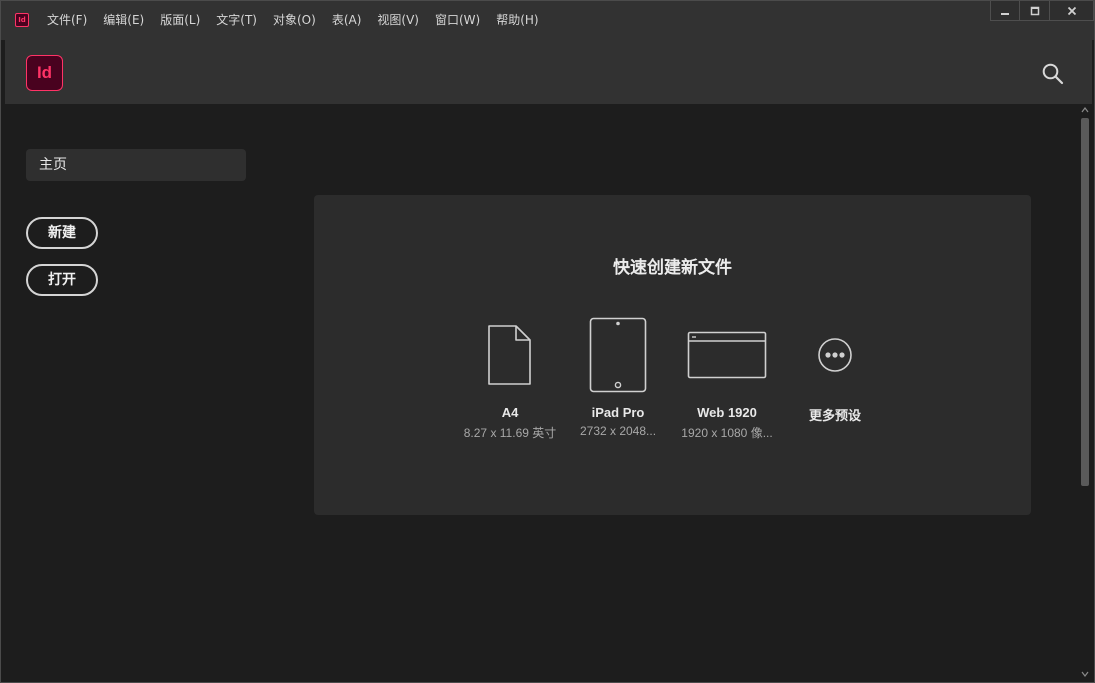  Describe the element at coordinates (236, 20) in the screenshot. I see `menu-type: 文字(T)` at that location.